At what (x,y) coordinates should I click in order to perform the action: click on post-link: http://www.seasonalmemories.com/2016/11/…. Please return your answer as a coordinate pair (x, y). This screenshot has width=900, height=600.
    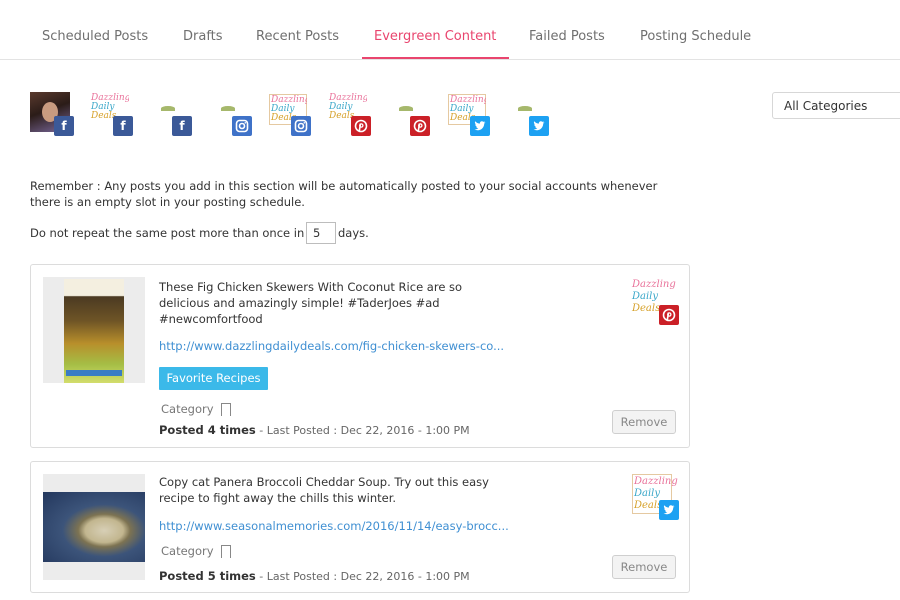
    Looking at the image, I should click on (334, 526).